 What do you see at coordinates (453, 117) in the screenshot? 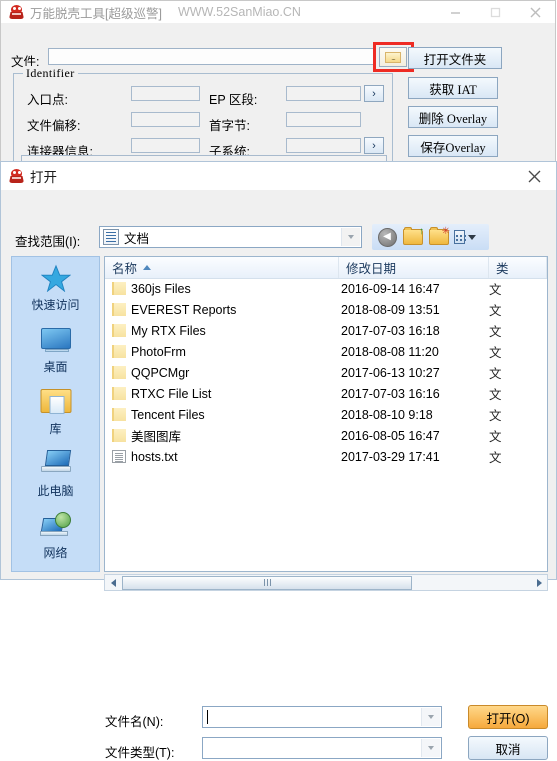
I see `delete-overlay-button: 删除 Overlay` at bounding box center [453, 117].